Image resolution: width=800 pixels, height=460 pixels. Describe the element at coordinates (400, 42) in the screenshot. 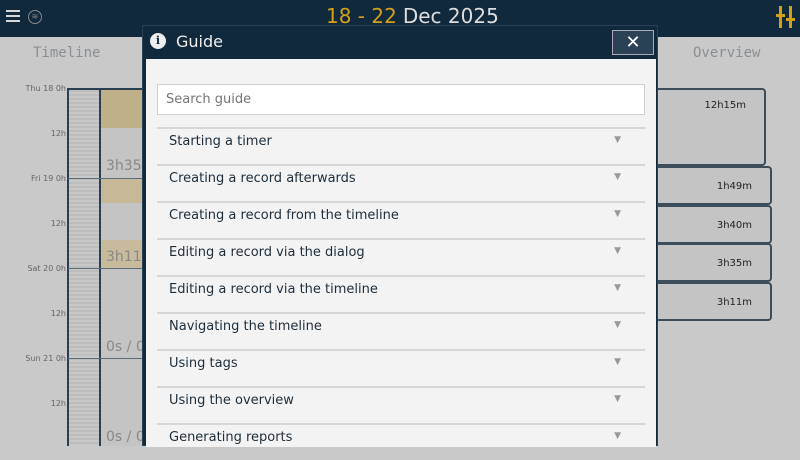

I see `dialog-header: i Guide ✕` at that location.